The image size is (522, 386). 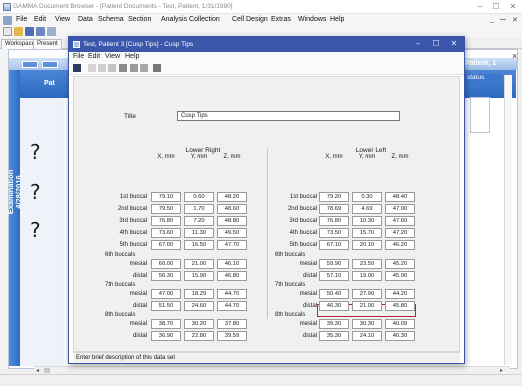 What do you see at coordinates (418, 44) in the screenshot?
I see `dialog-minimize-icon: –` at bounding box center [418, 44].